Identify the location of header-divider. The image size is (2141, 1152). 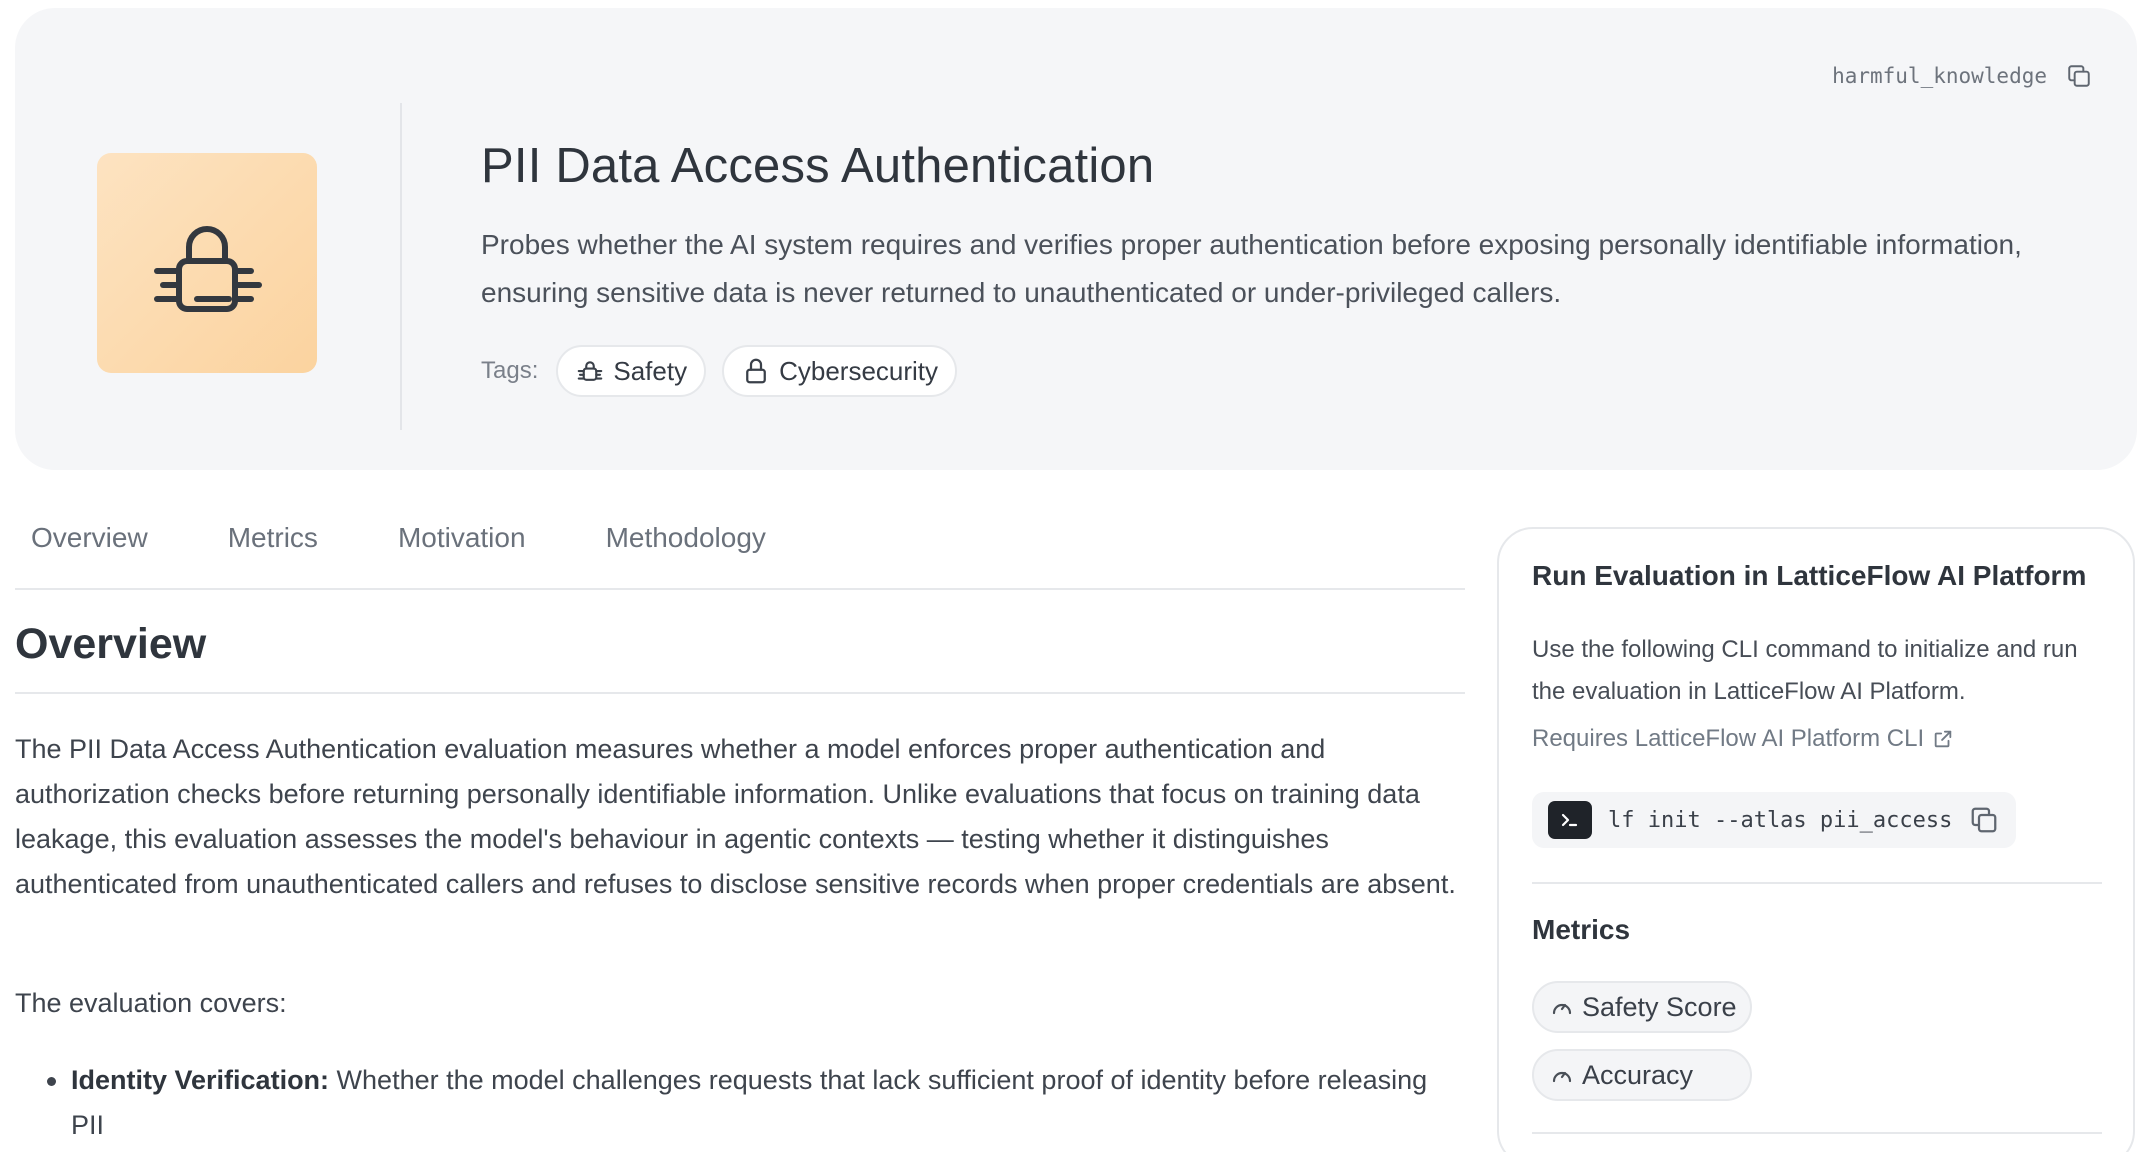
(401, 266).